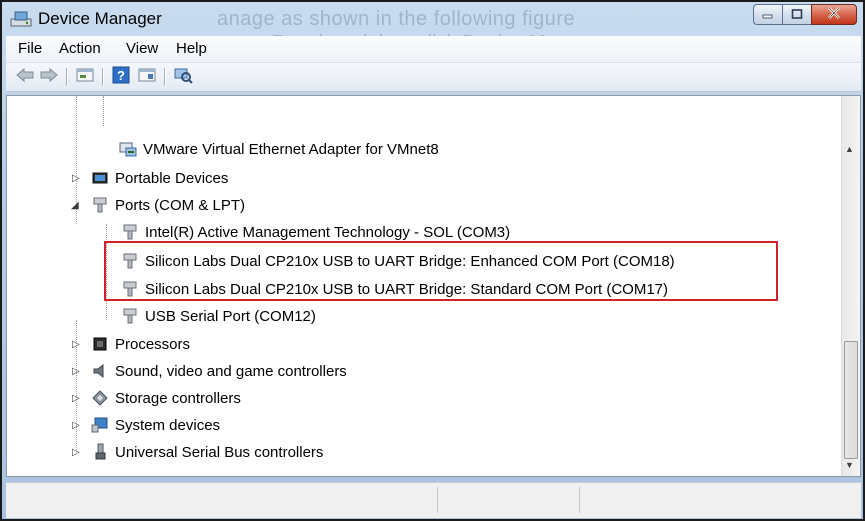 This screenshot has width=865, height=521. What do you see at coordinates (100, 398) in the screenshot?
I see `storage-icon` at bounding box center [100, 398].